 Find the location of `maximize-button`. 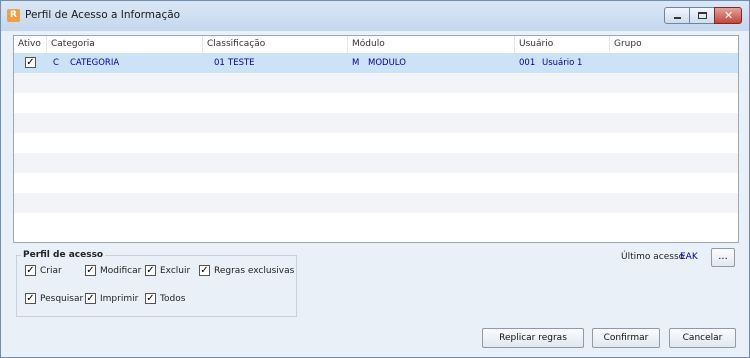

maximize-button is located at coordinates (702, 15).